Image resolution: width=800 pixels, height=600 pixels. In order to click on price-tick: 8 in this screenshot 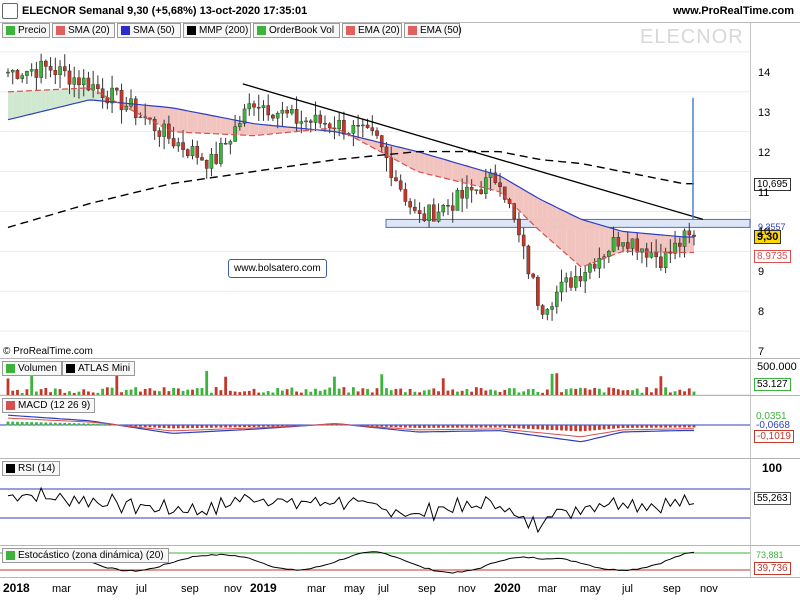, I will do `click(761, 312)`.